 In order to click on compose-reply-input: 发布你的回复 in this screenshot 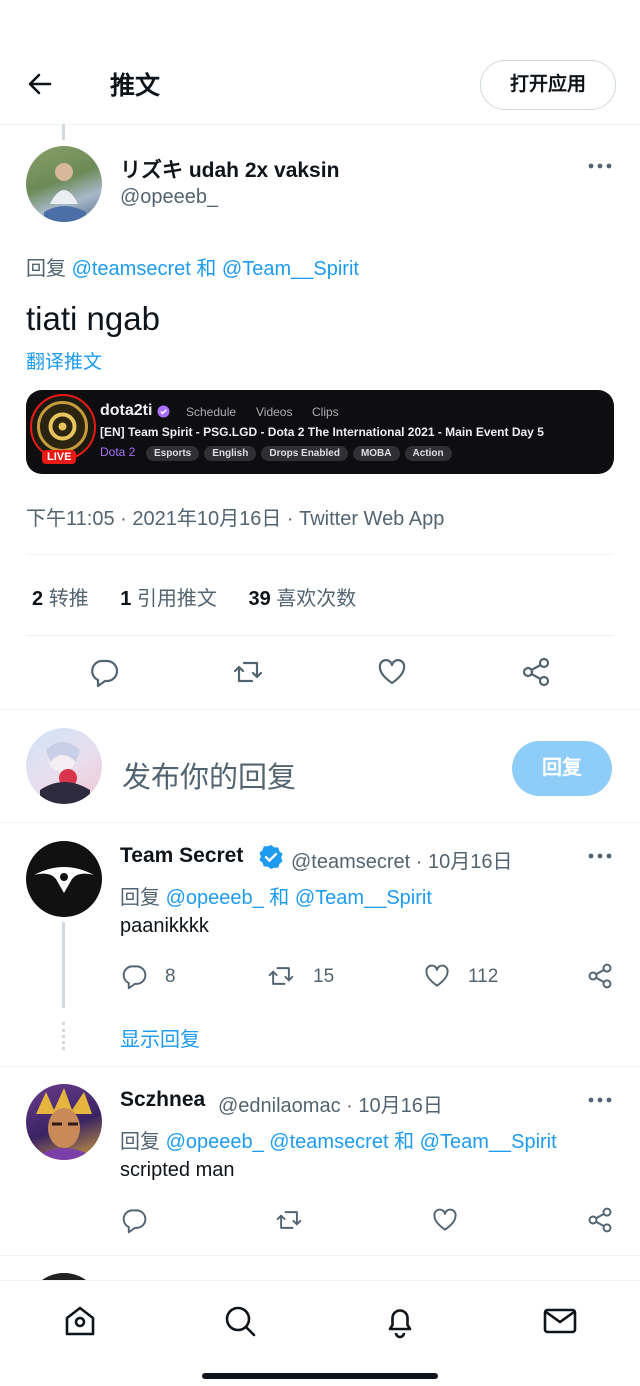, I will do `click(209, 775)`.